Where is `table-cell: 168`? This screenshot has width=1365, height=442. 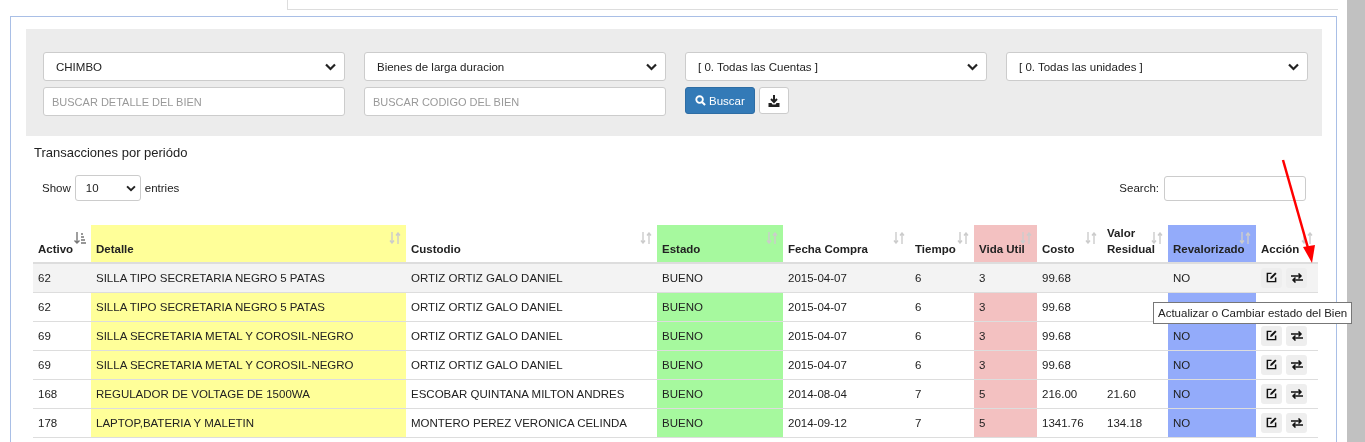
table-cell: 168 is located at coordinates (48, 393).